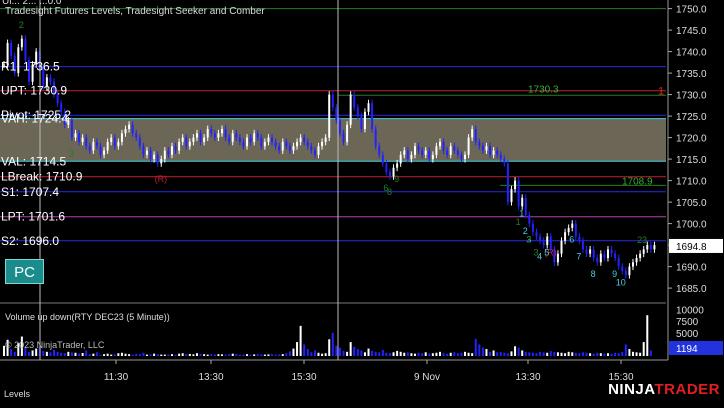  I want to click on pc-button: PC, so click(24, 271).